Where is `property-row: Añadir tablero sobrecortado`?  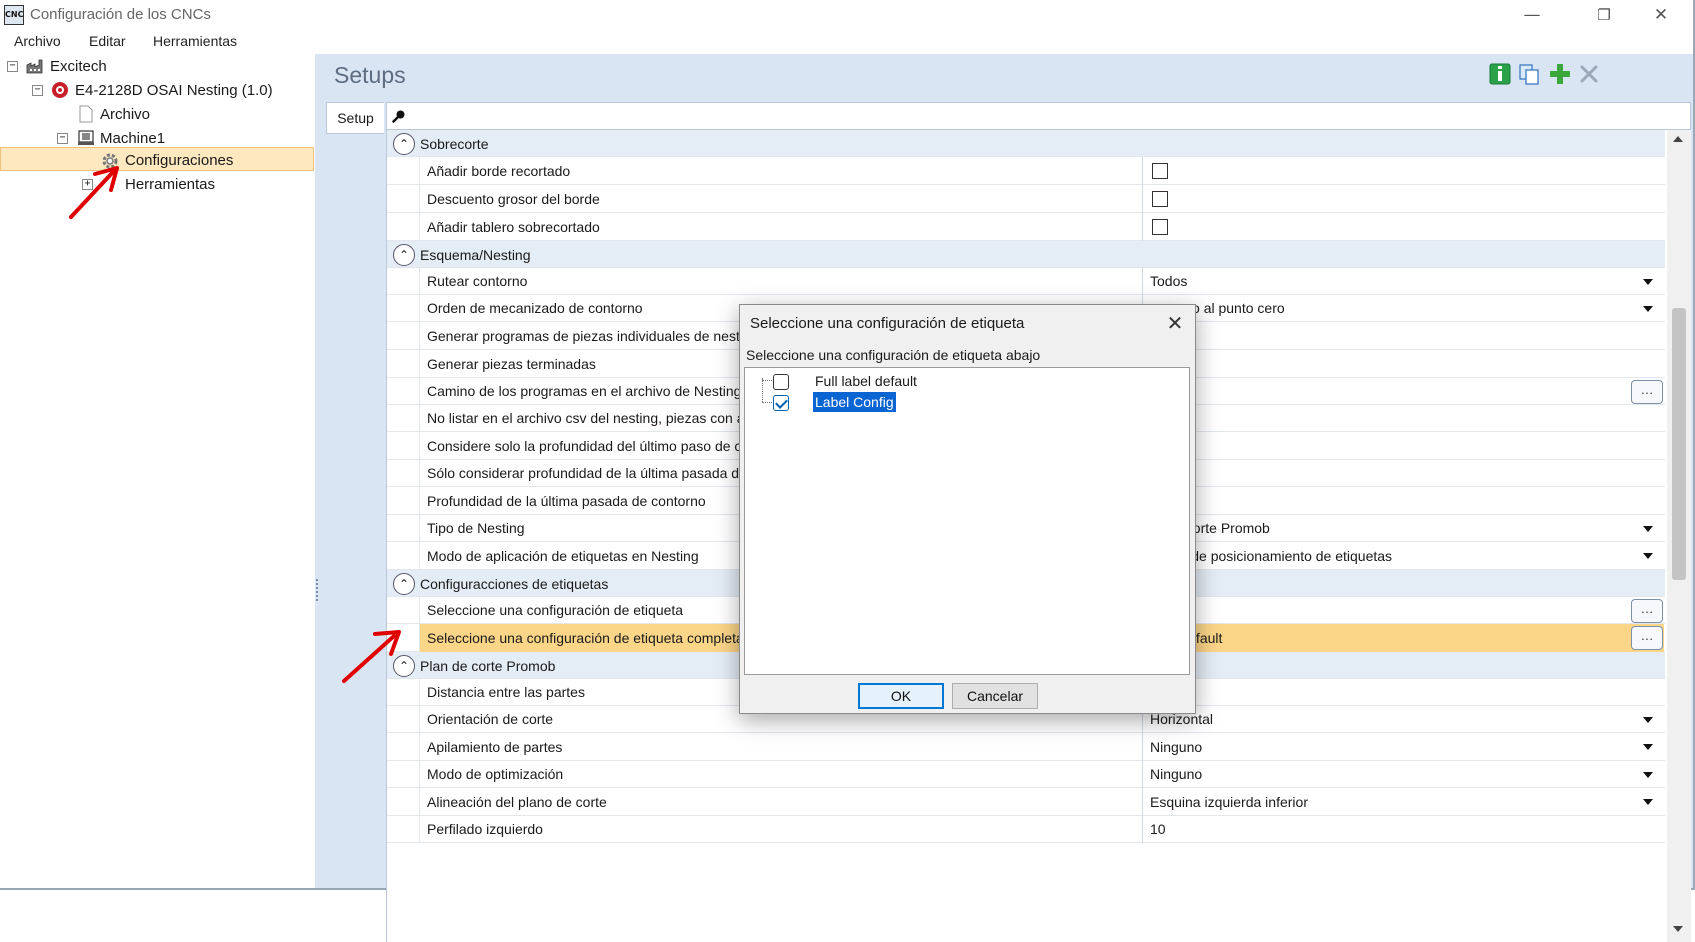
property-row: Añadir tablero sobrecortado is located at coordinates (1026, 227).